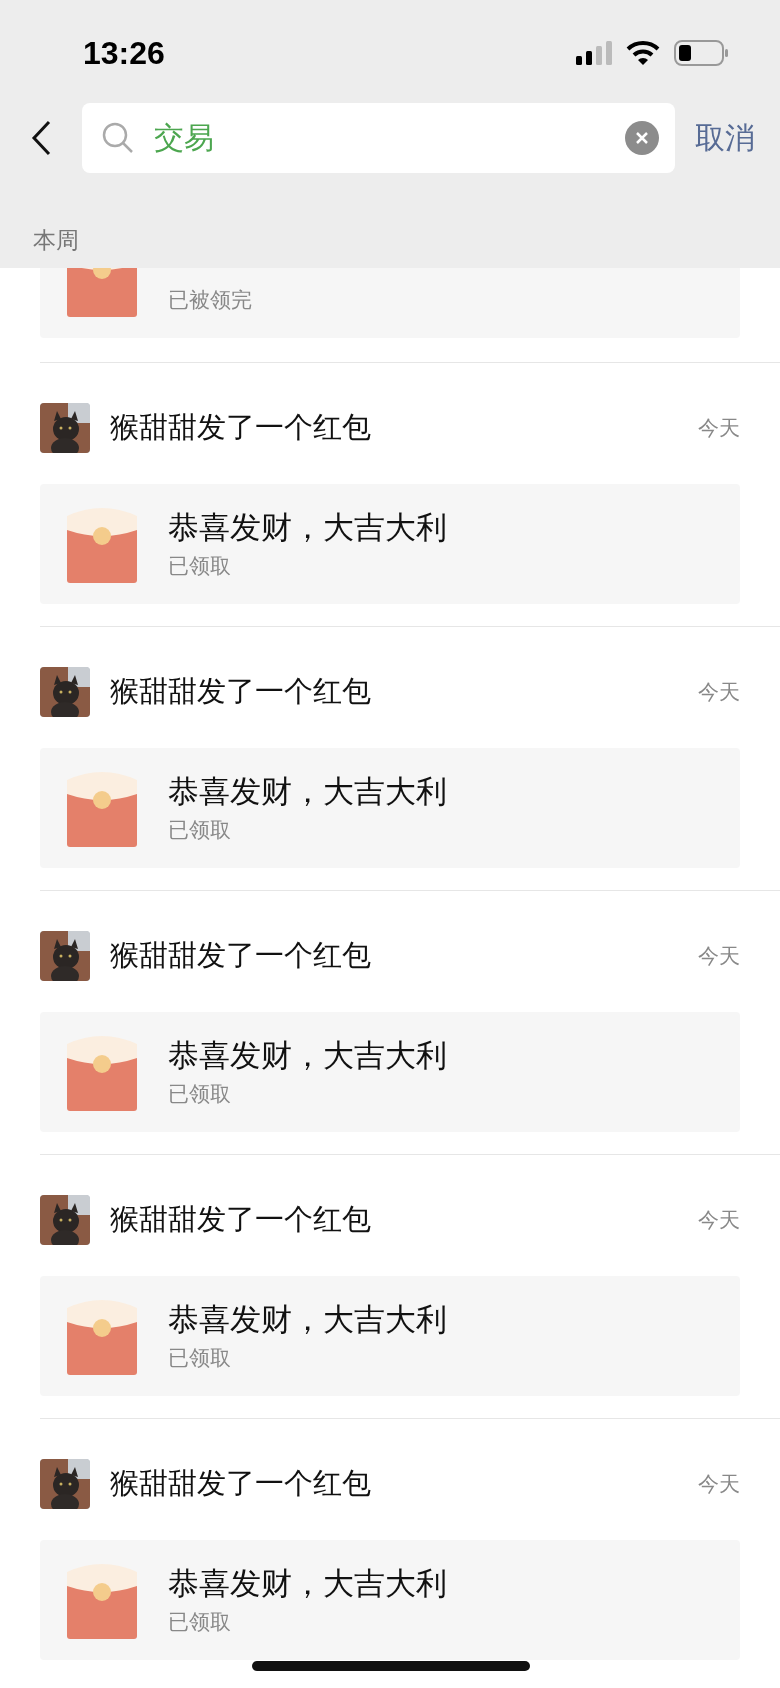  I want to click on signal-icon, so click(594, 53).